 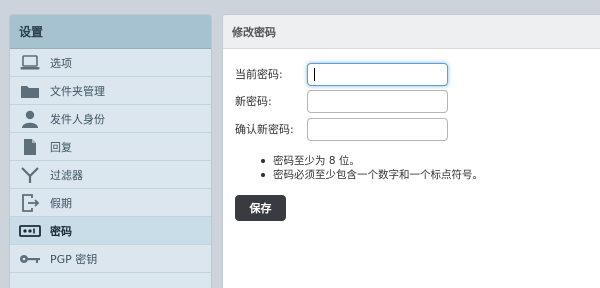 I want to click on document-icon, so click(x=30, y=147).